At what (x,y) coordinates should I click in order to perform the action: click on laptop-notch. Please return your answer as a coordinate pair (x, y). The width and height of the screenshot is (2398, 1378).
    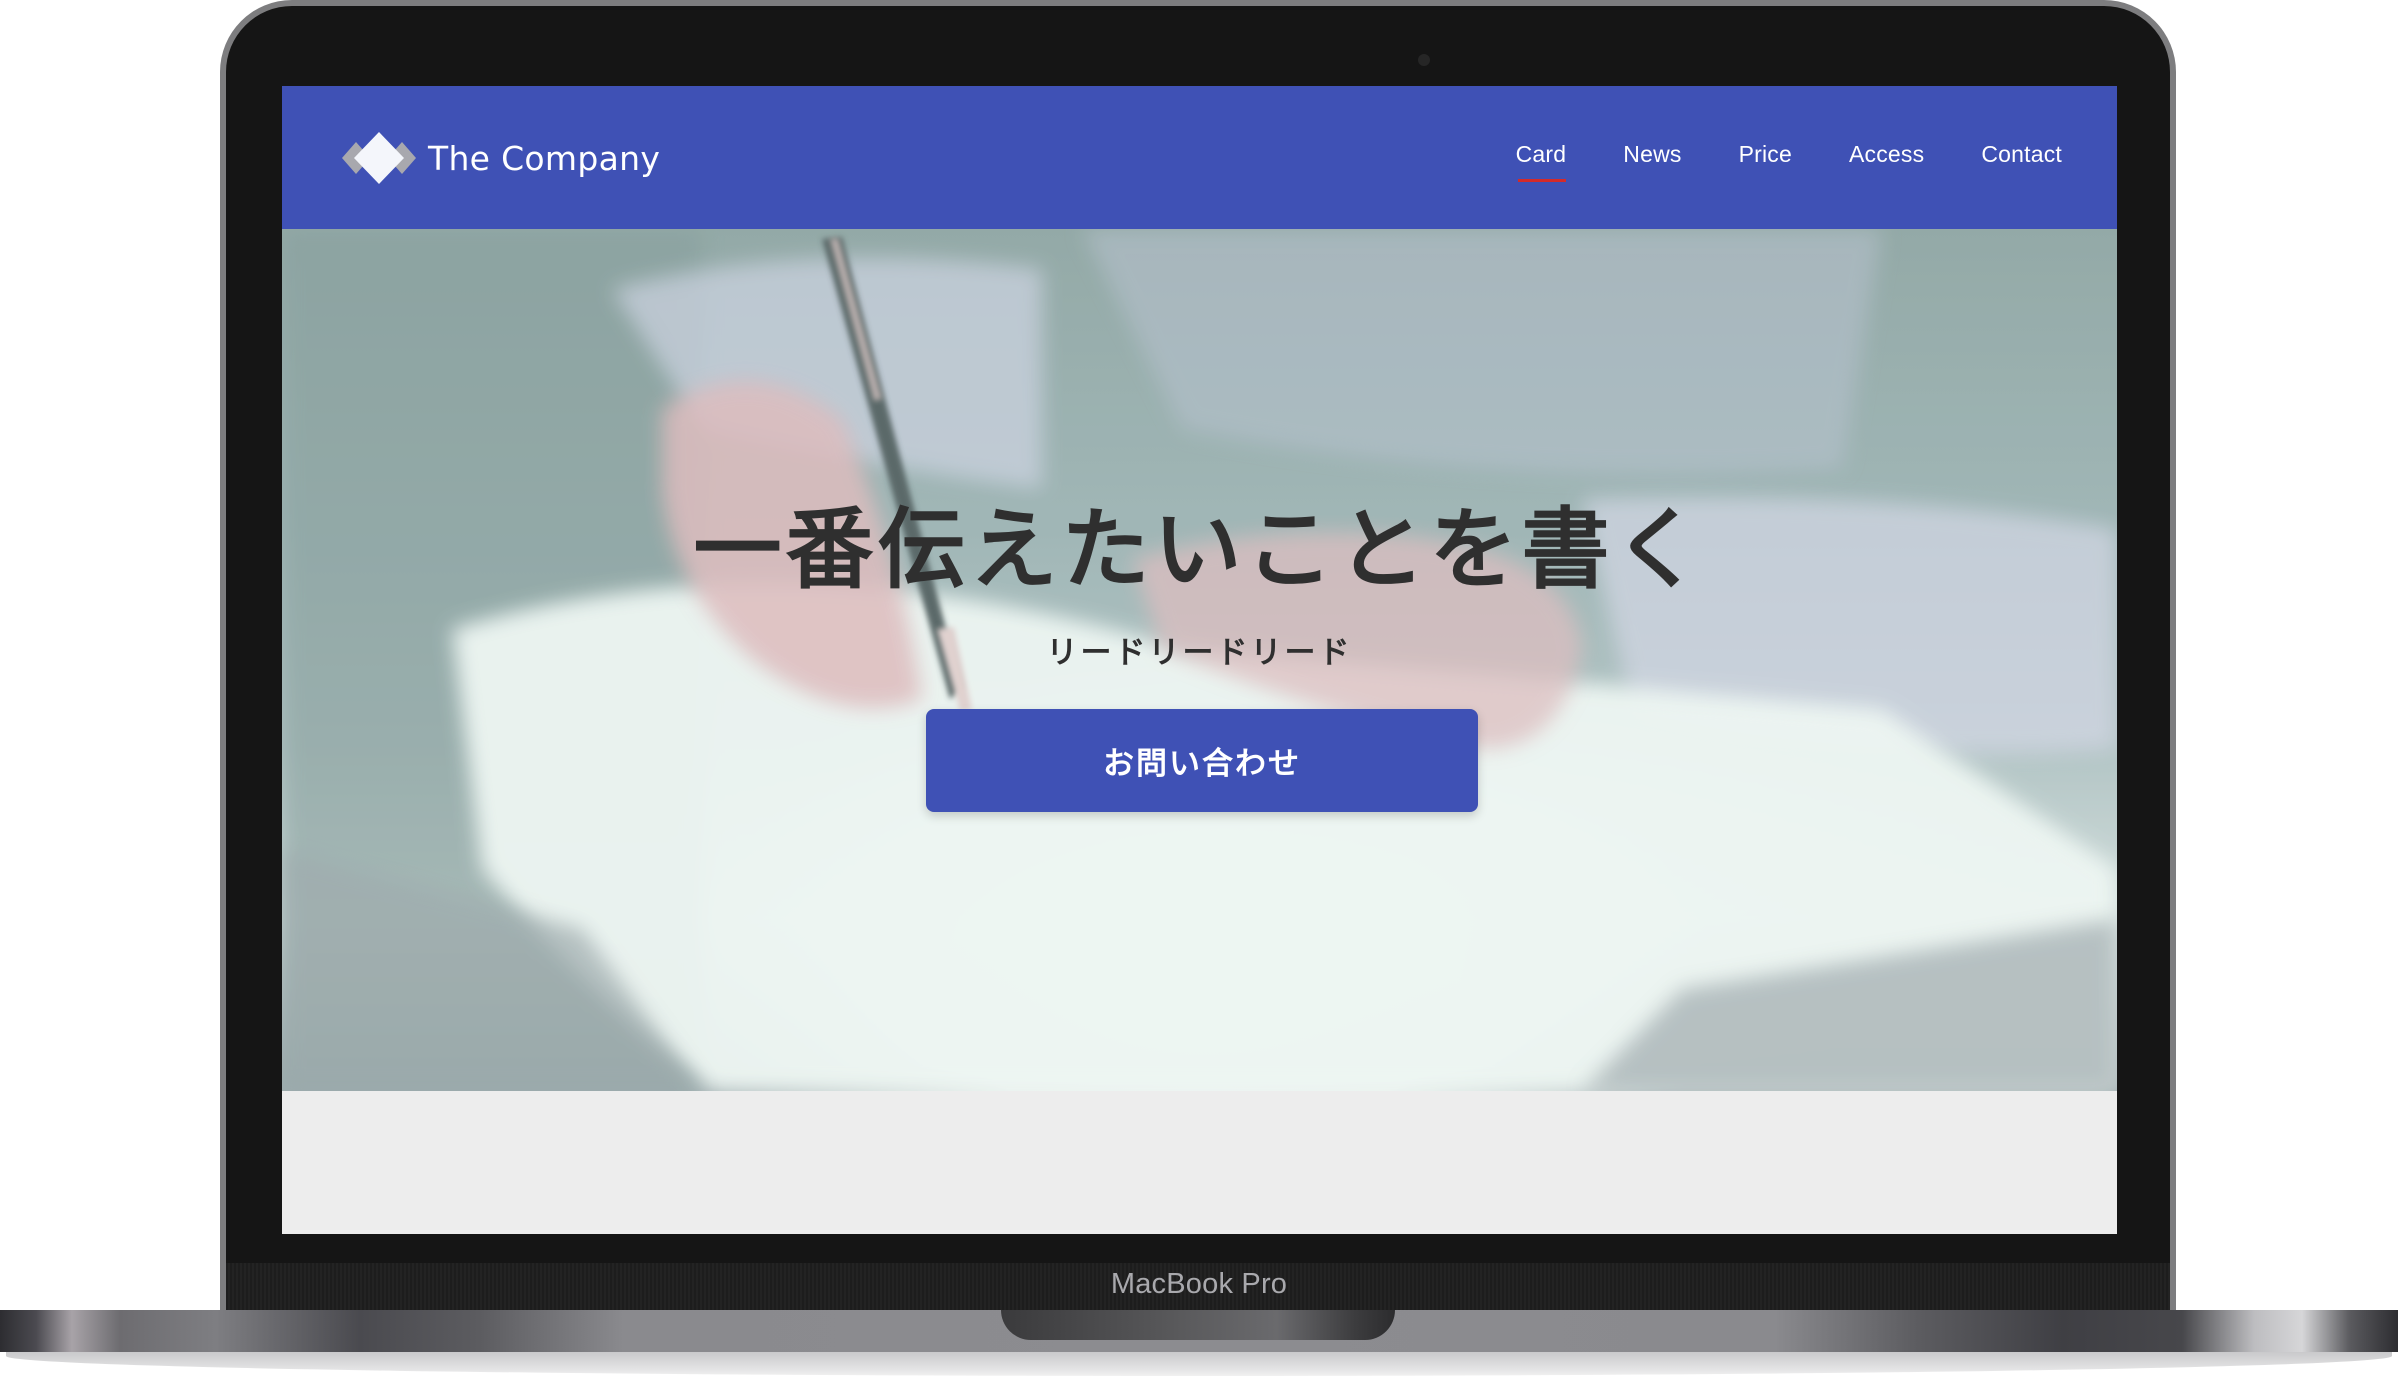
    Looking at the image, I should click on (1198, 1325).